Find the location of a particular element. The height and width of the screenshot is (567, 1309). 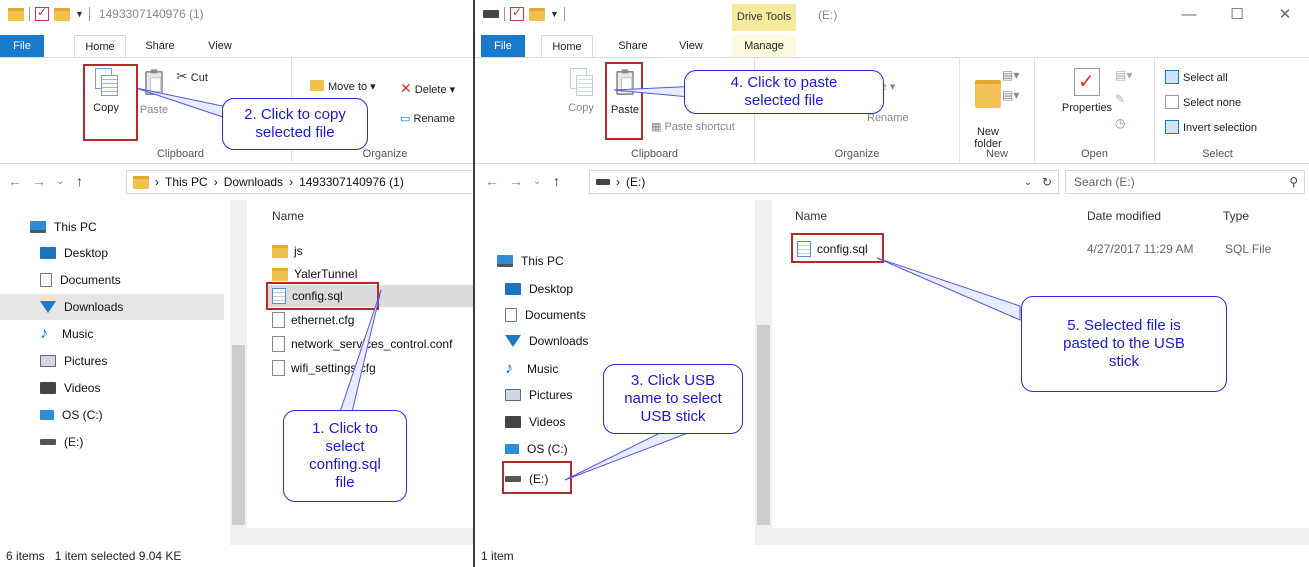

minimize-icon: — is located at coordinates (1189, 15).